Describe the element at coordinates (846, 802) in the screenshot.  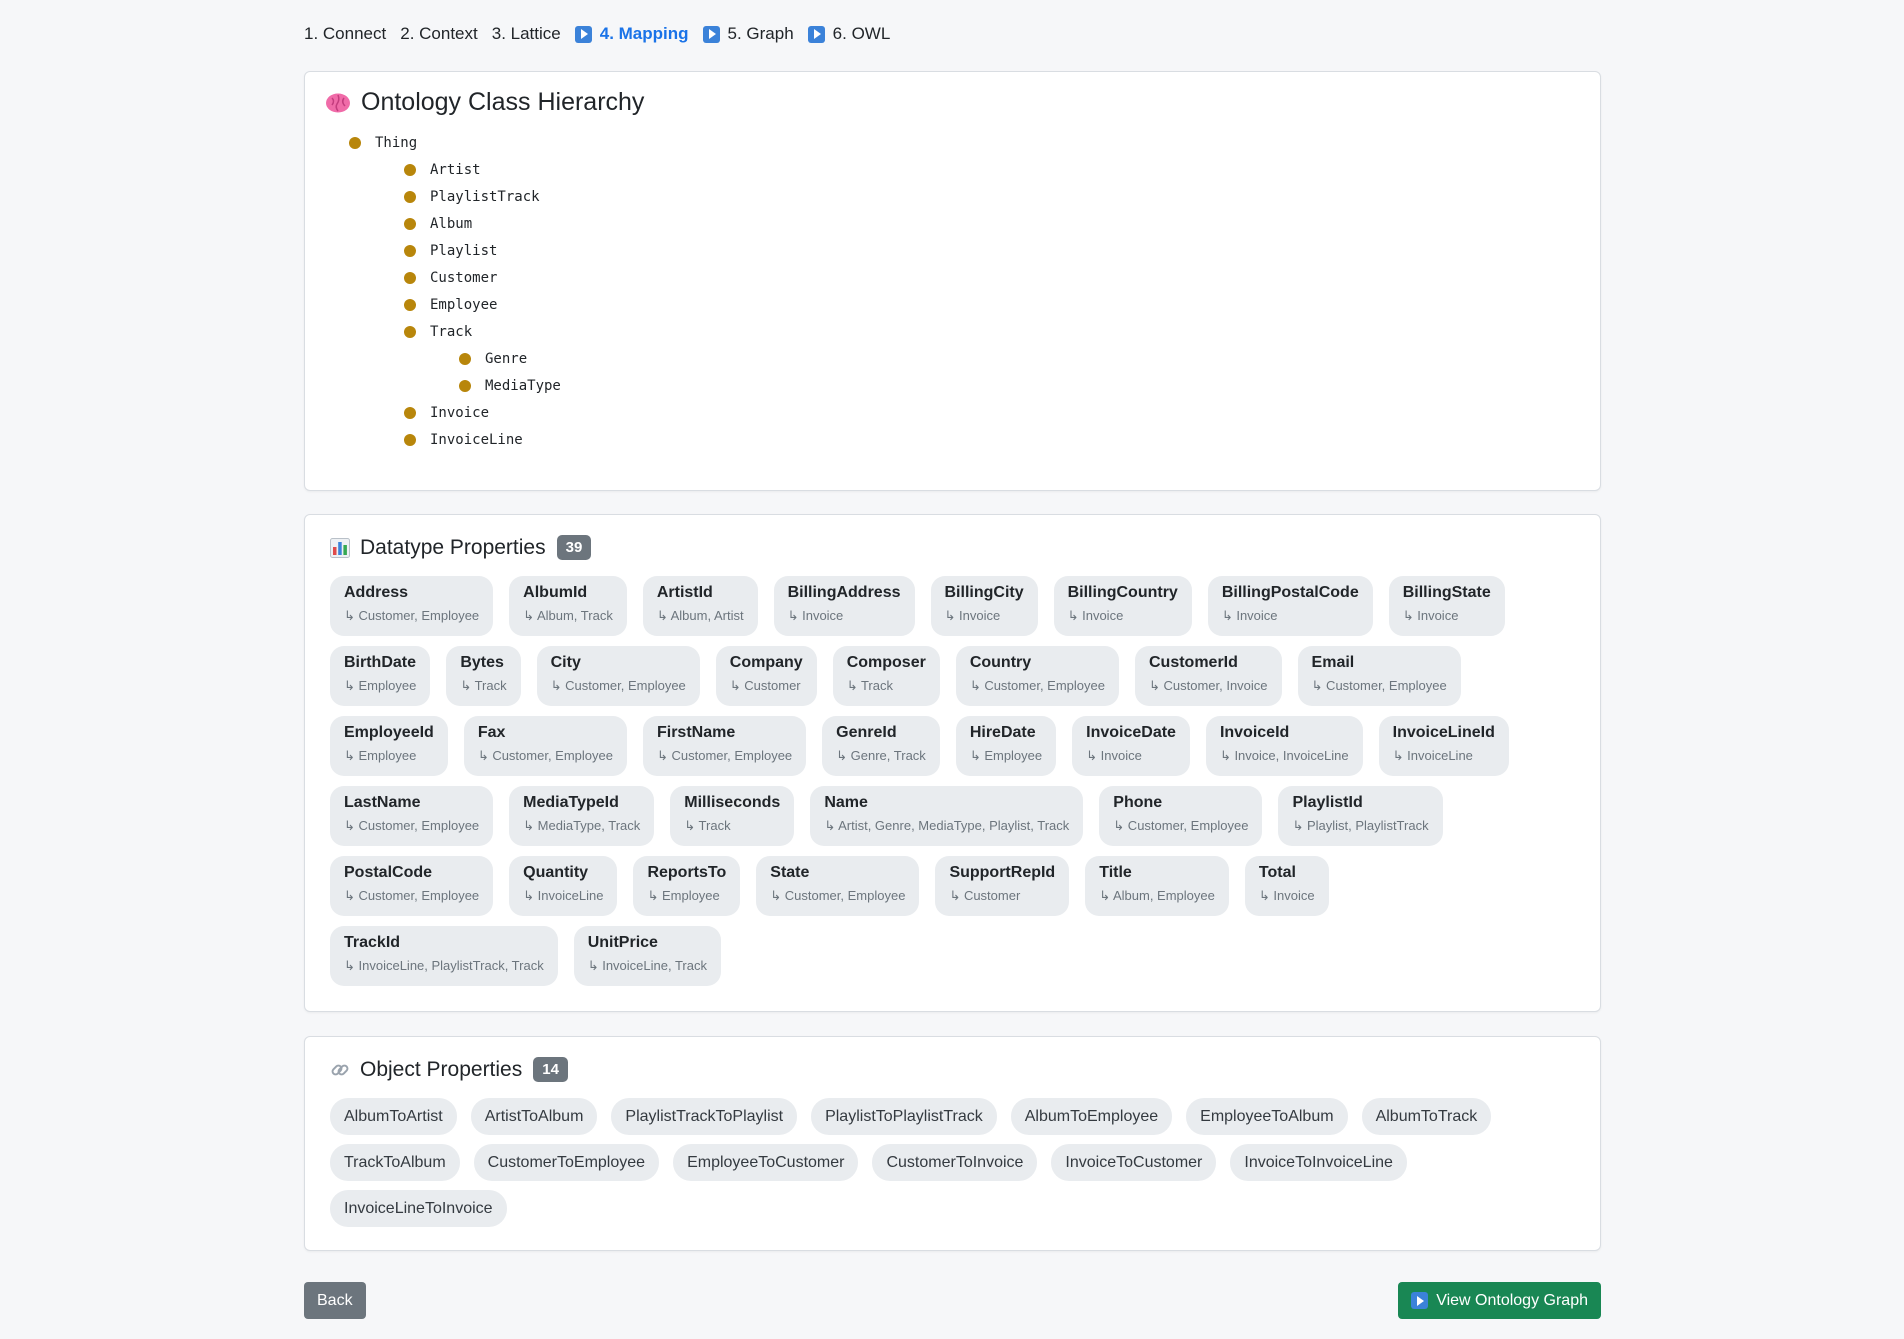
I see `property-name: Name` at that location.